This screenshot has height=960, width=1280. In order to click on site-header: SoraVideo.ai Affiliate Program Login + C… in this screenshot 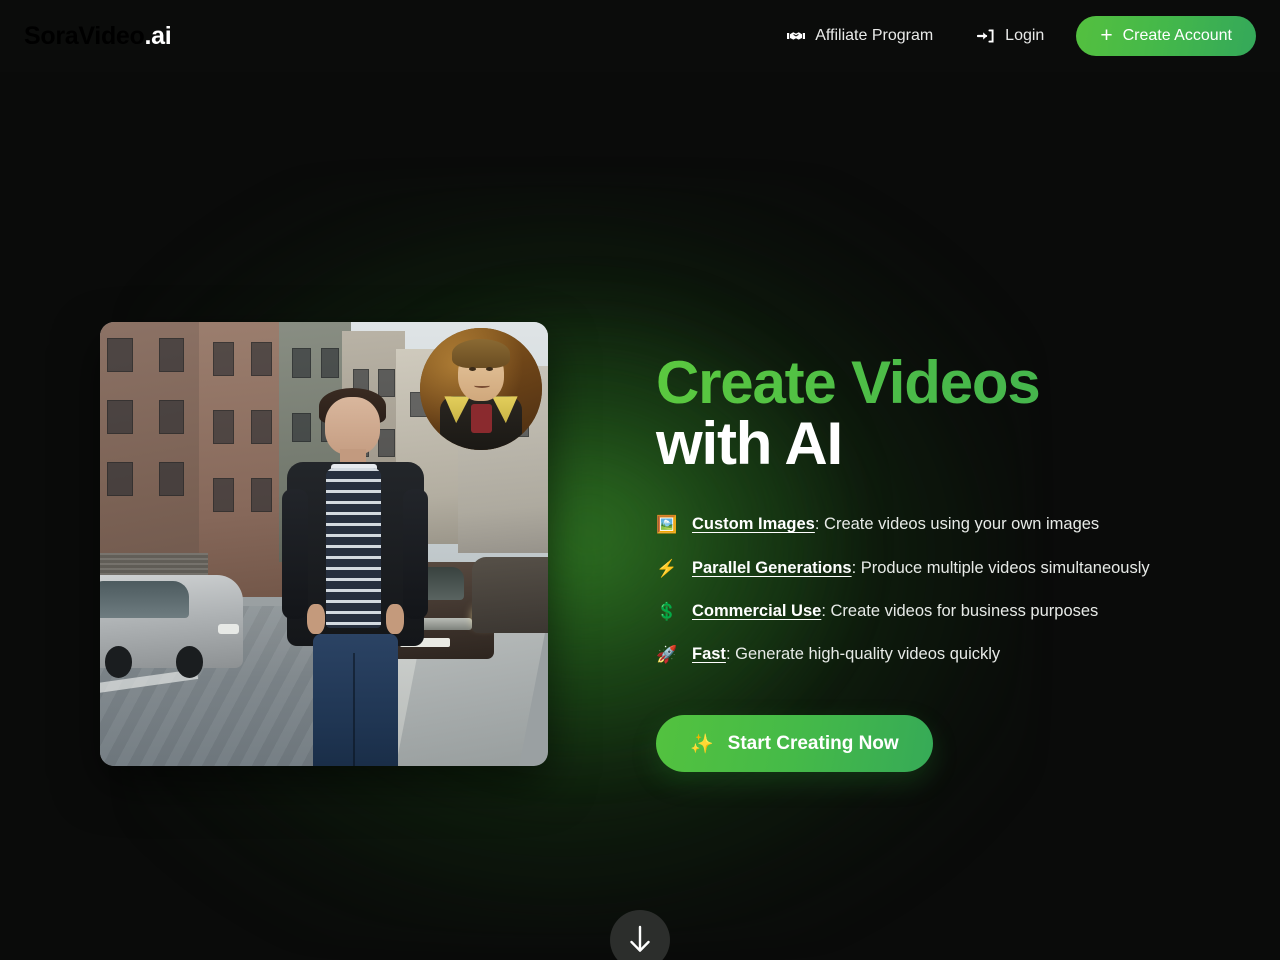, I will do `click(640, 36)`.